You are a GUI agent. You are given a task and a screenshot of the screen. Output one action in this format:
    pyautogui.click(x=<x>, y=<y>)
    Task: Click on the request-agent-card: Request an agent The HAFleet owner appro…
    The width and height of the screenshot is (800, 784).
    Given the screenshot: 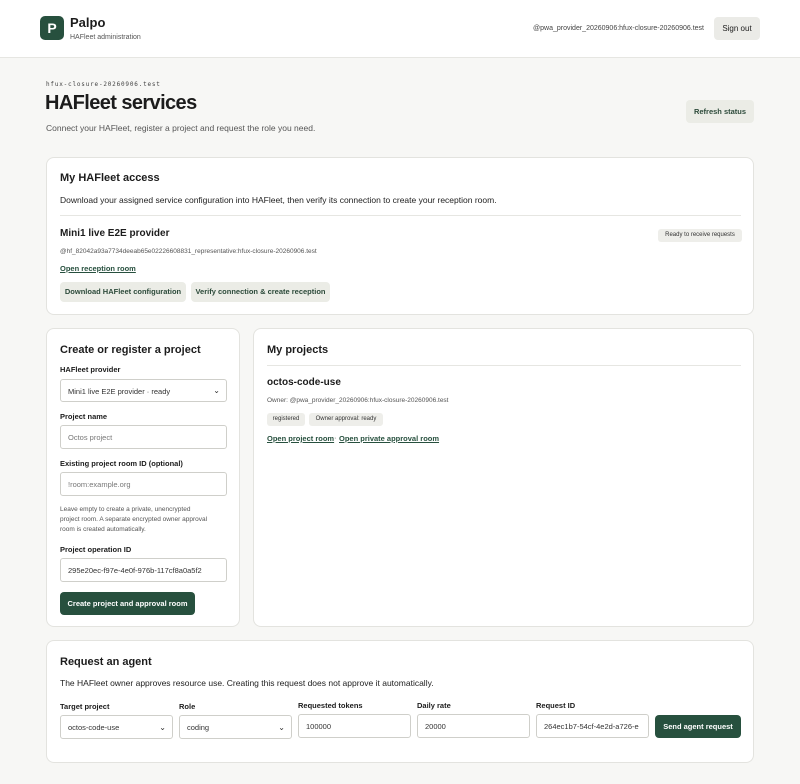 What is the action you would take?
    pyautogui.click(x=400, y=701)
    